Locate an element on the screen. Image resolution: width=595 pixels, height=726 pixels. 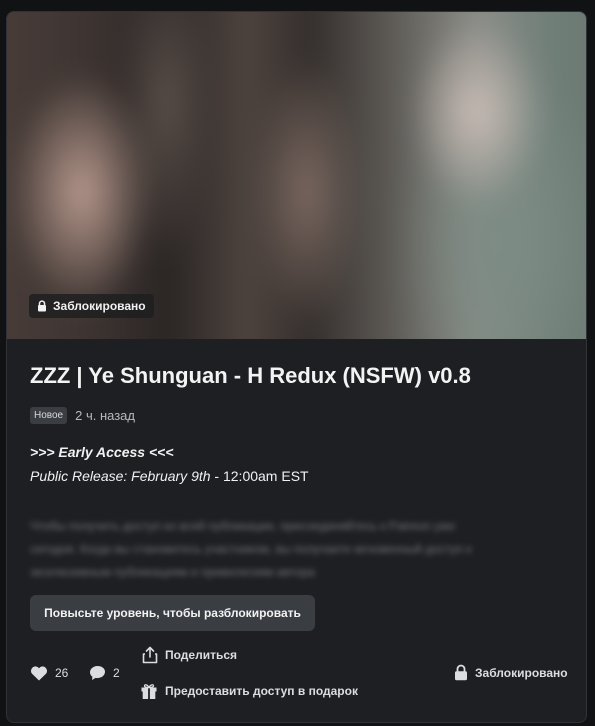
comments-button: 2 is located at coordinates (104, 673).